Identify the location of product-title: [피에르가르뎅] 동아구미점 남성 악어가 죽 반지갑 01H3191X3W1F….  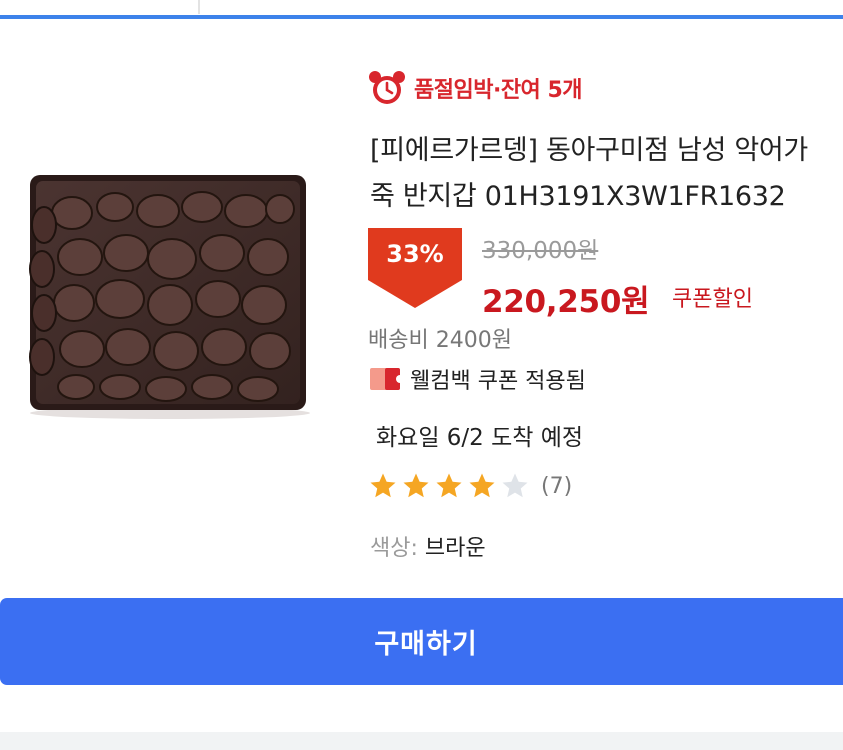
(606, 174).